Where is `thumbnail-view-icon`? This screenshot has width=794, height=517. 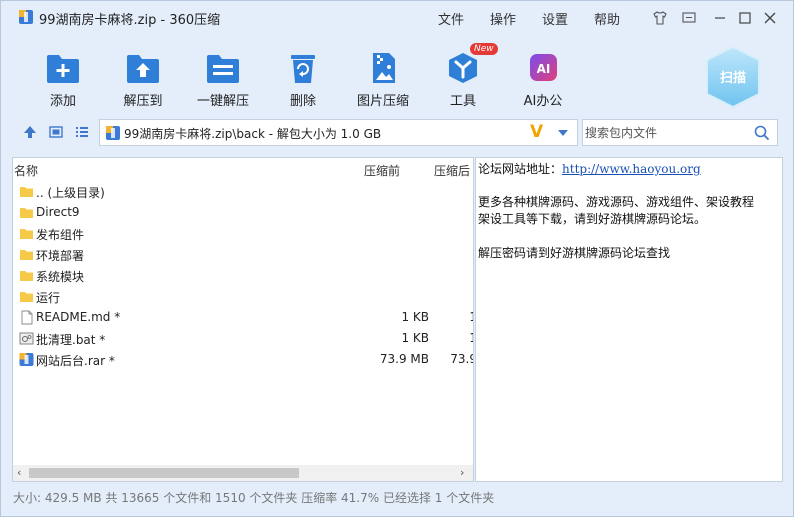
thumbnail-view-icon is located at coordinates (56, 132).